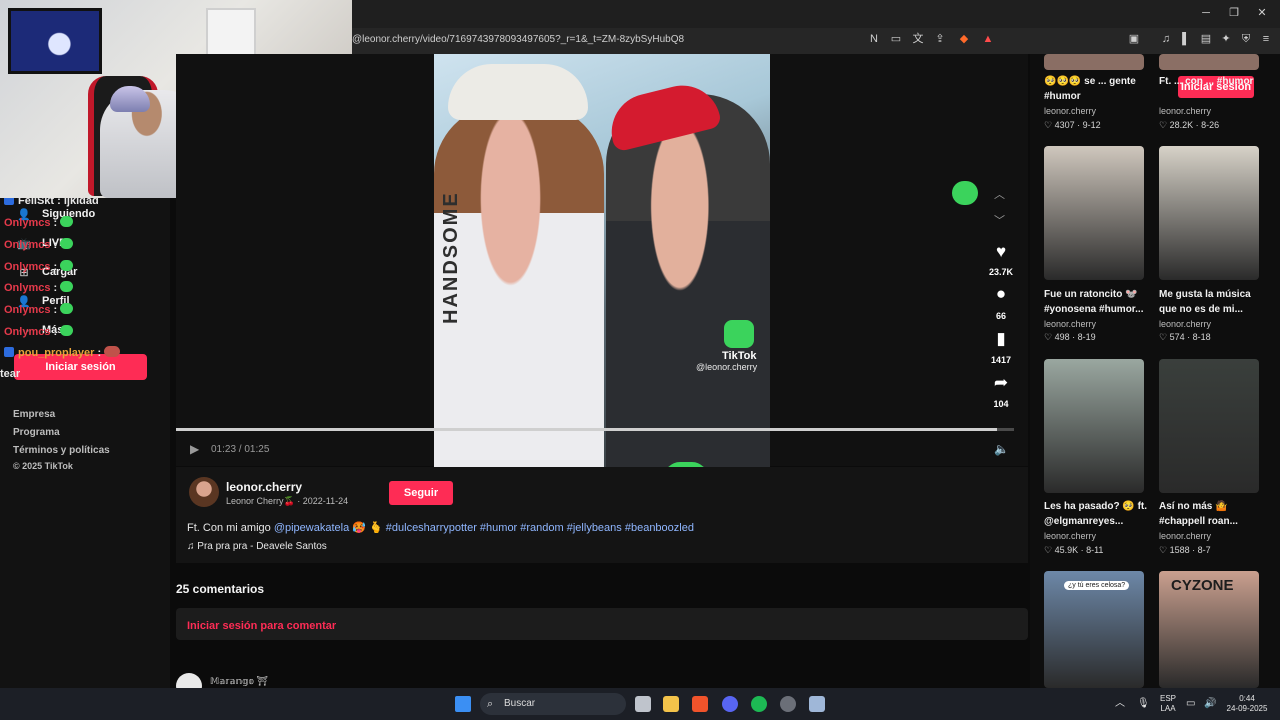 The height and width of the screenshot is (720, 1280). What do you see at coordinates (1226, 39) in the screenshot?
I see `leo-ai-icon: ✦` at bounding box center [1226, 39].